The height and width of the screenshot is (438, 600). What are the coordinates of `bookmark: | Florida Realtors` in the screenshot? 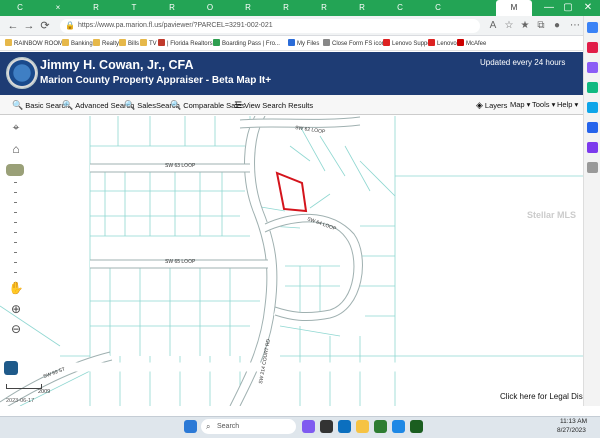 It's located at (185, 44).